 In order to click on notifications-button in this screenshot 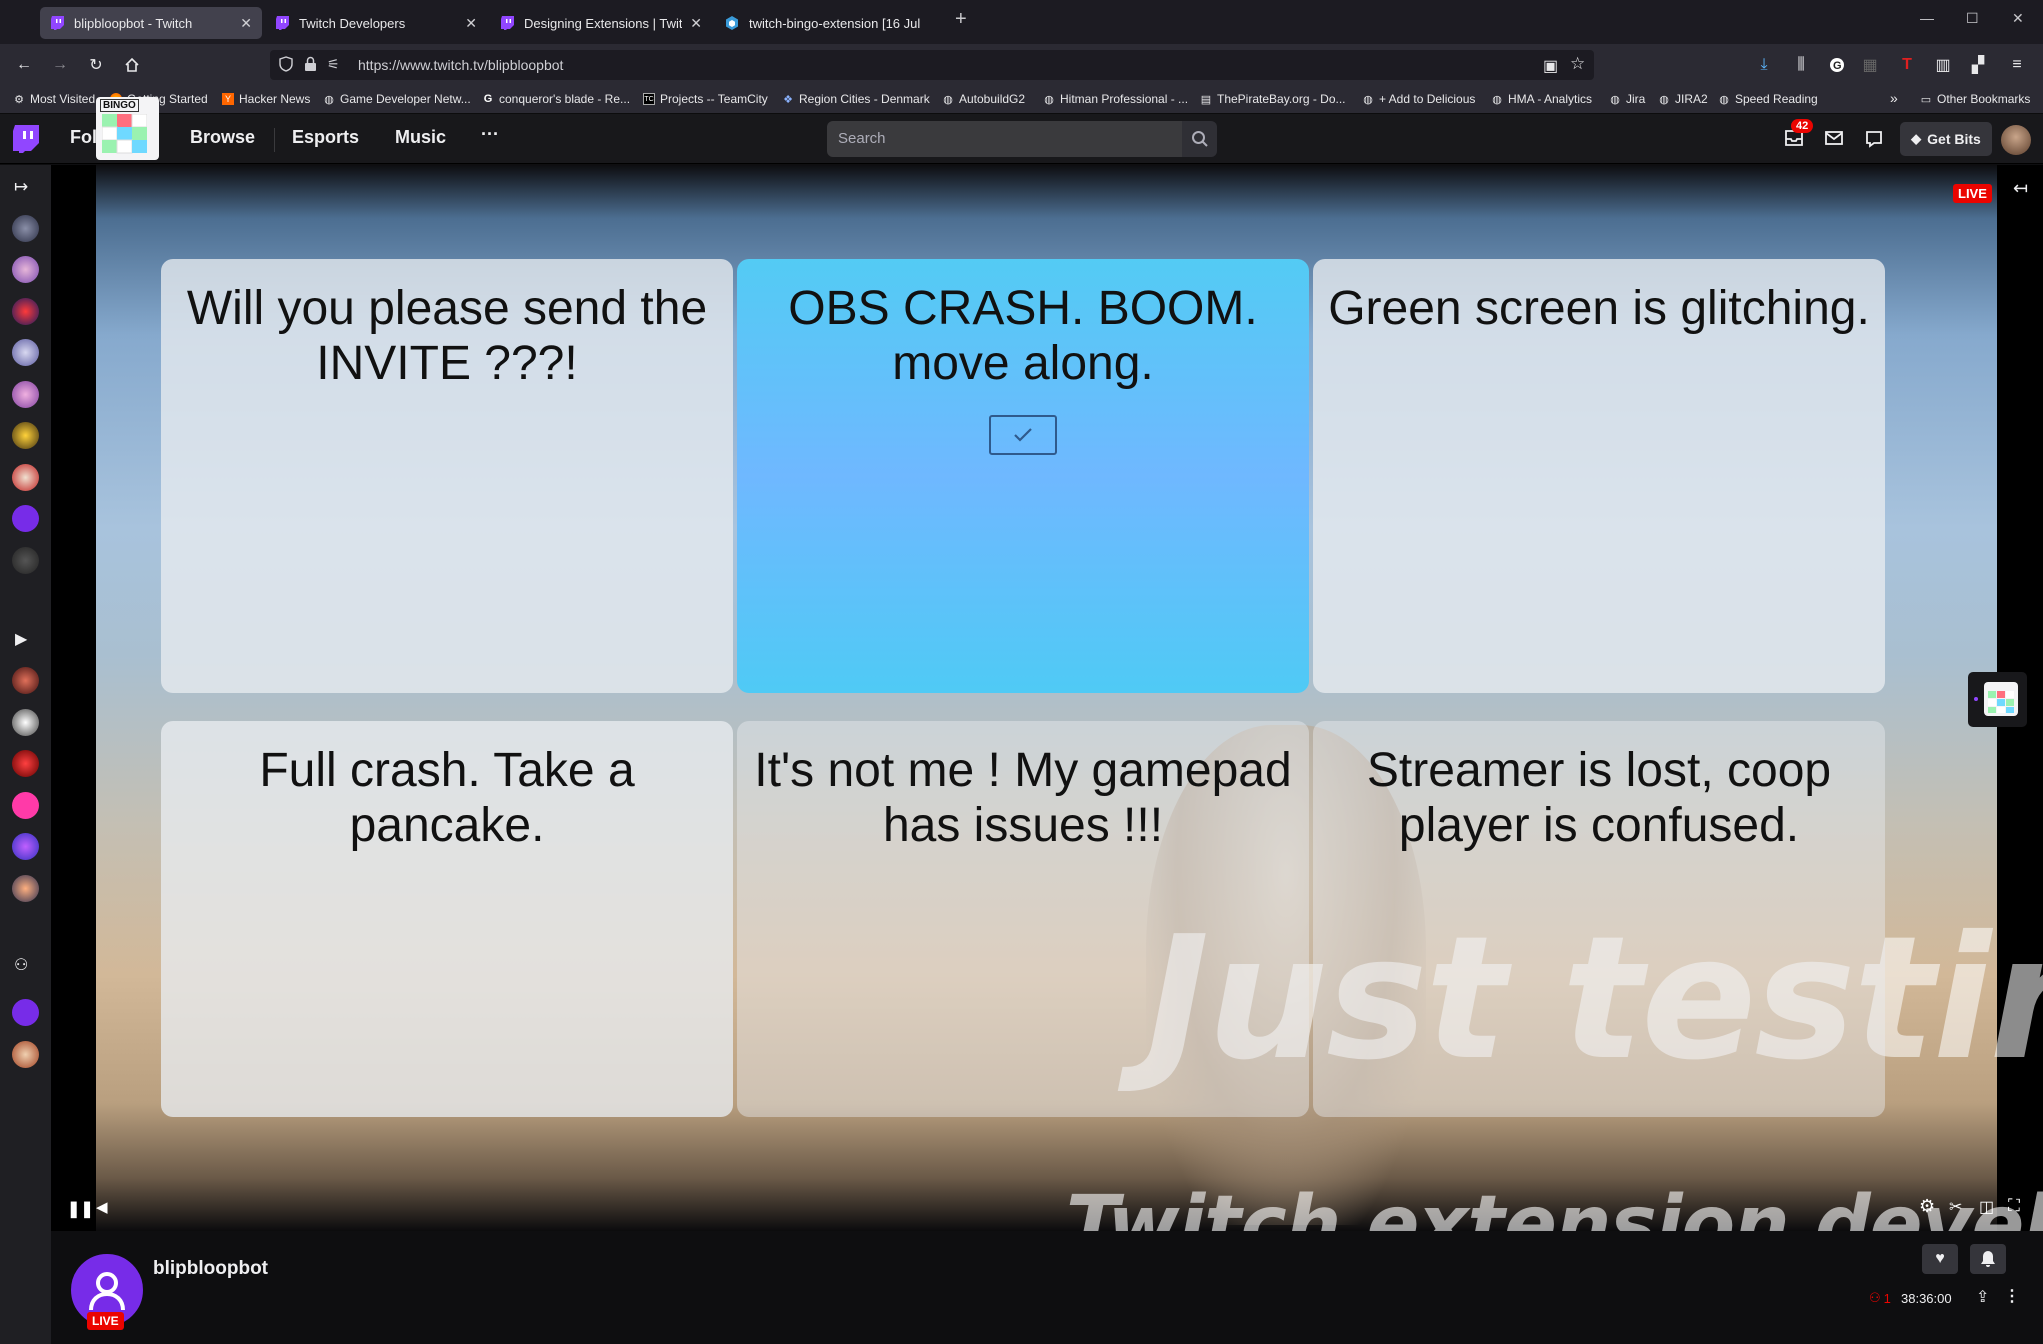, I will do `click(1988, 1259)`.